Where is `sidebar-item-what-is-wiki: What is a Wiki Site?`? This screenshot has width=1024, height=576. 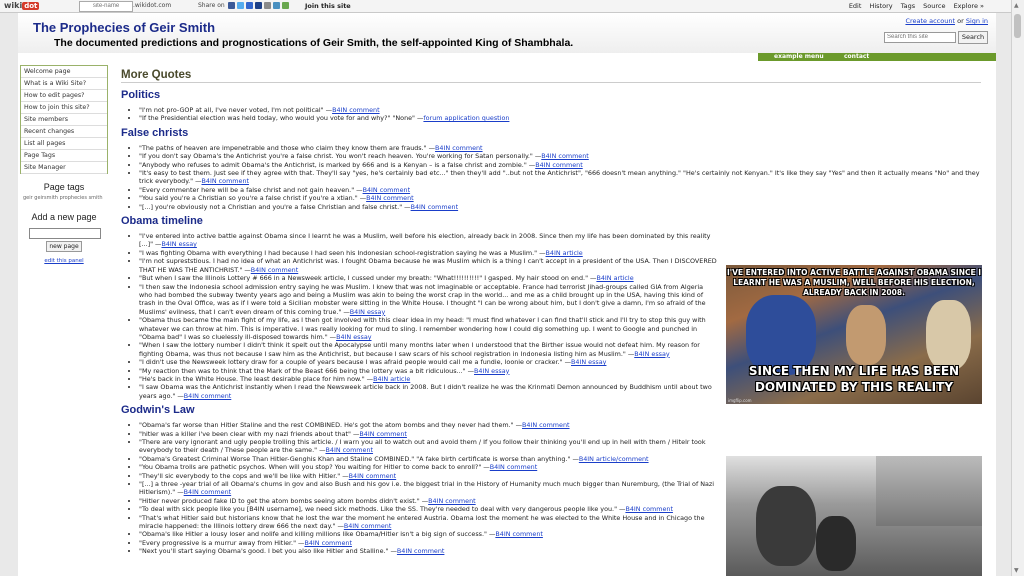 sidebar-item-what-is-wiki: What is a Wiki Site? is located at coordinates (64, 84).